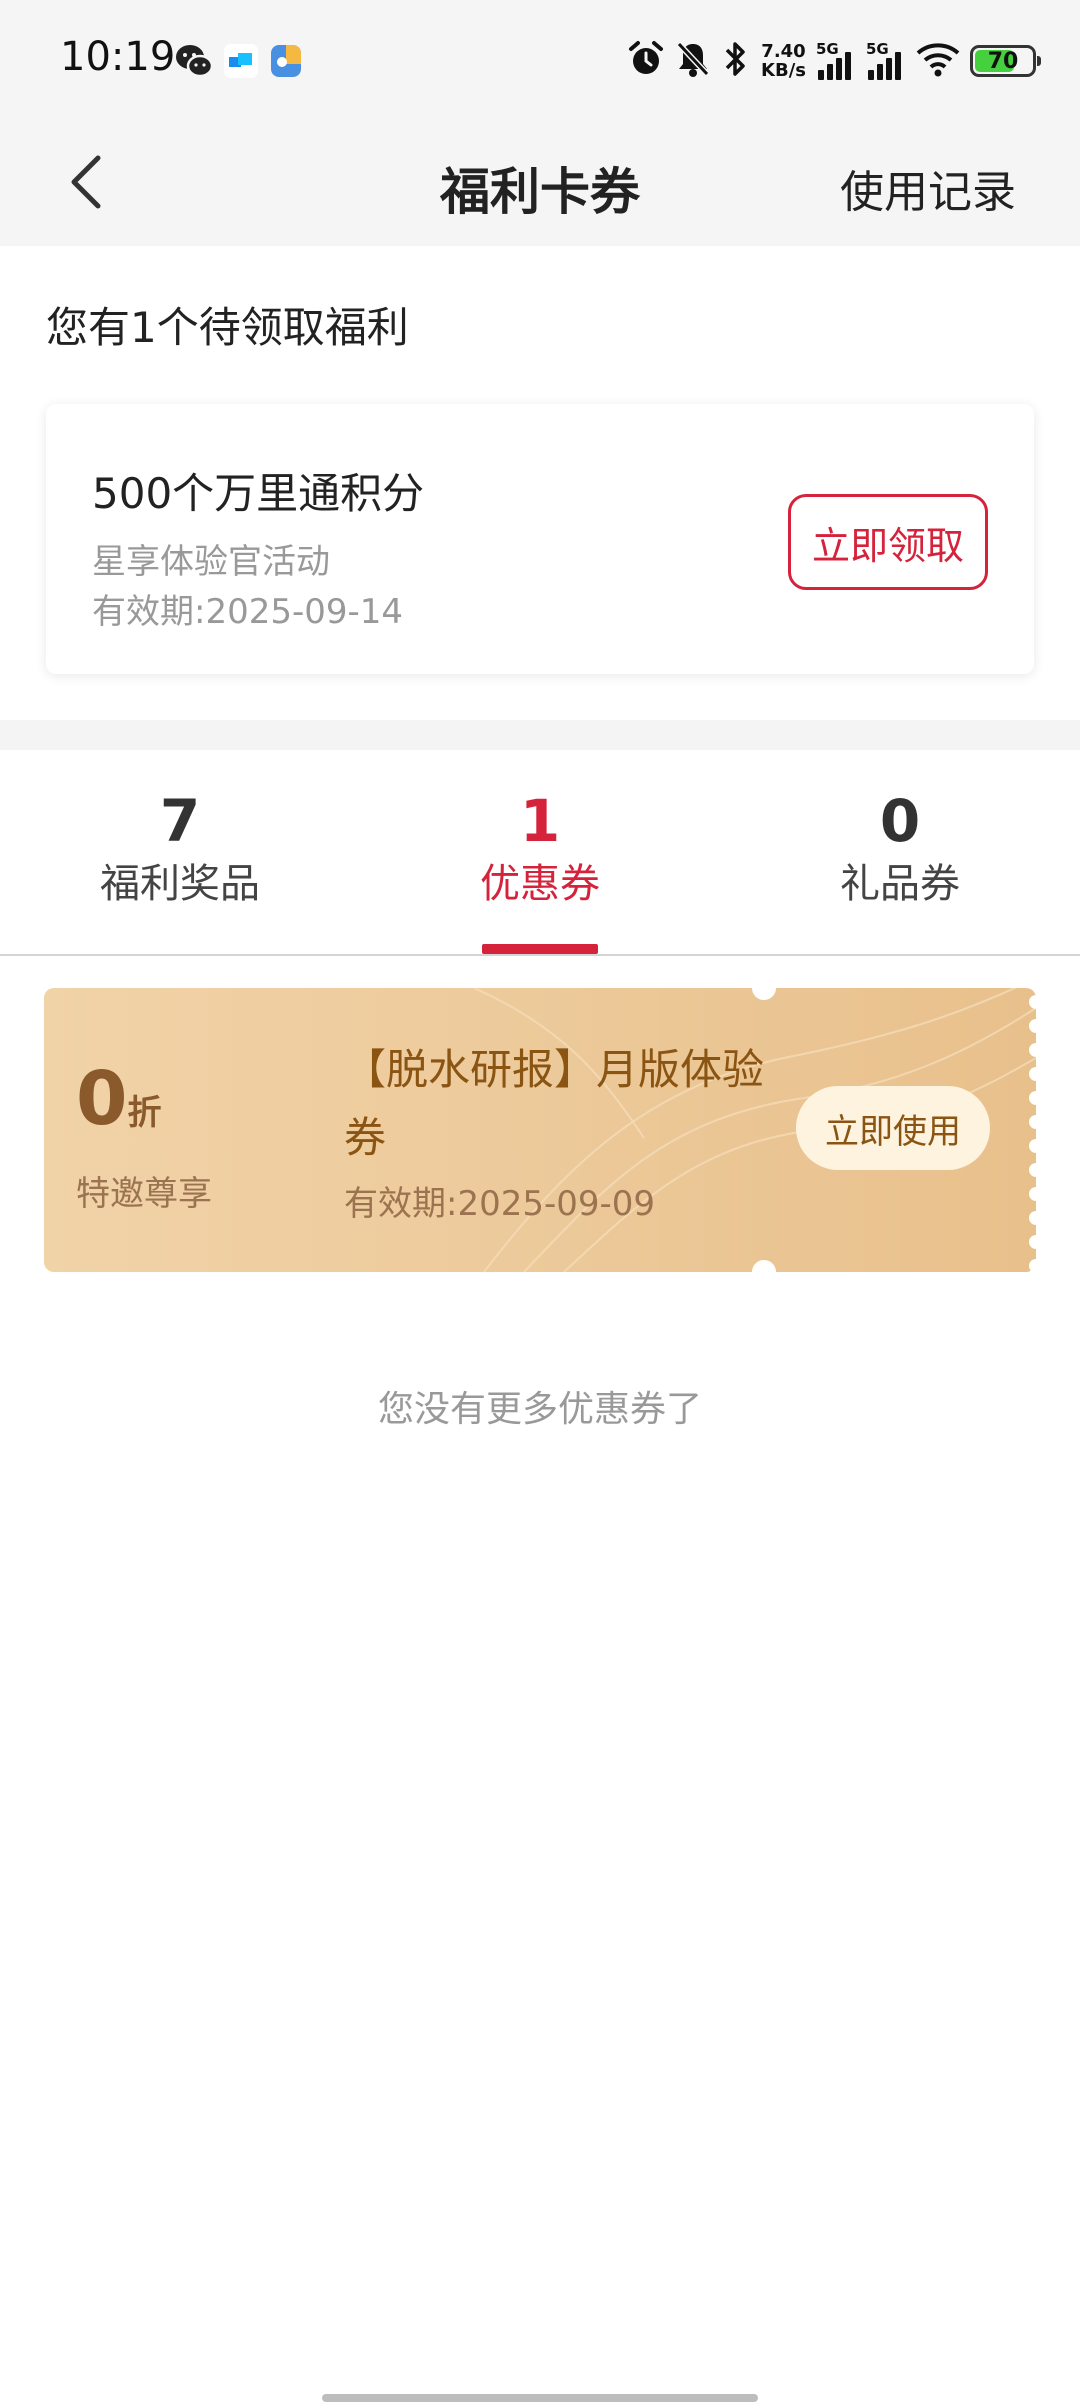  Describe the element at coordinates (888, 542) in the screenshot. I see `claim-now-button: 立即领取` at that location.